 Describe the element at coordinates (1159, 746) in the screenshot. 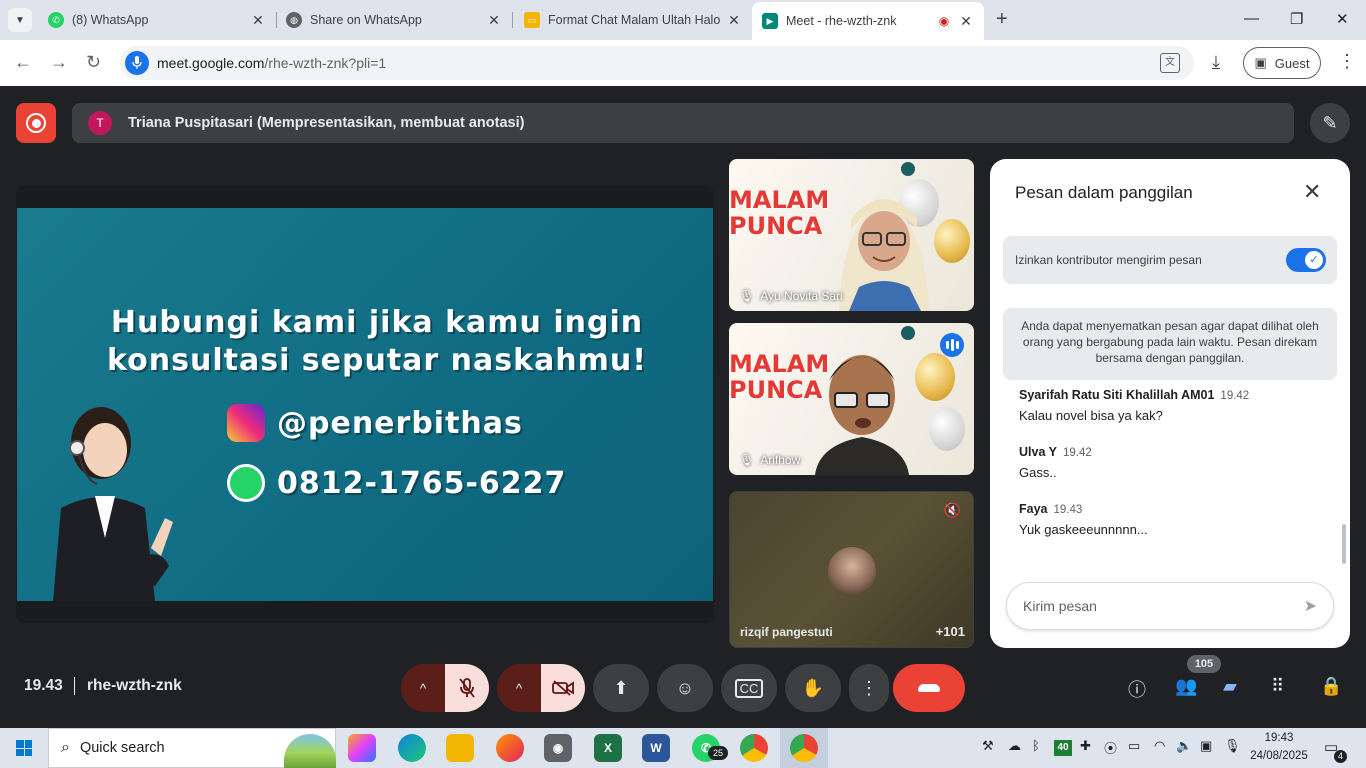

I see `wifi-icon: ◠` at that location.